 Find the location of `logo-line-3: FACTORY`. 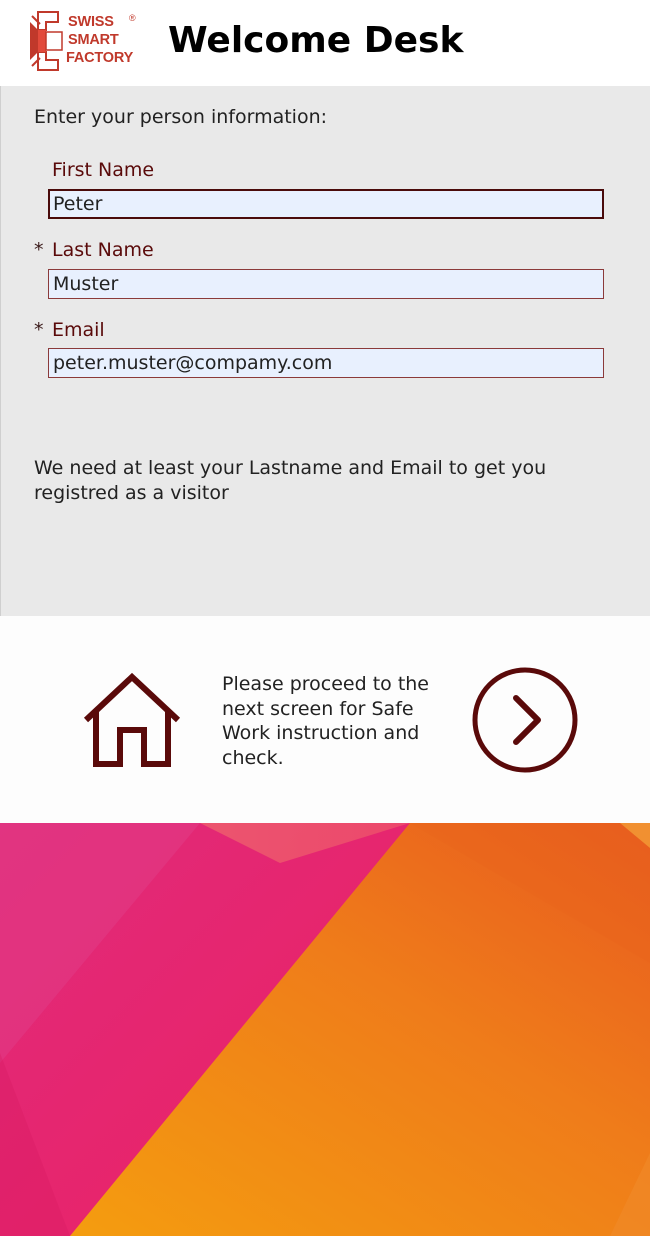

logo-line-3: FACTORY is located at coordinates (100, 58).